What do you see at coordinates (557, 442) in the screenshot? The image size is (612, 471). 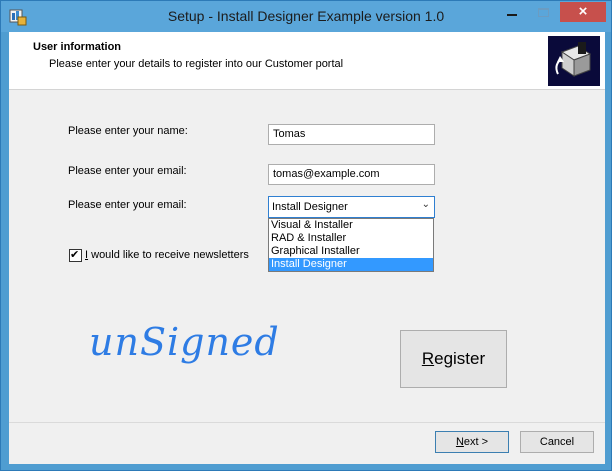 I see `cancel-button: Cancel` at bounding box center [557, 442].